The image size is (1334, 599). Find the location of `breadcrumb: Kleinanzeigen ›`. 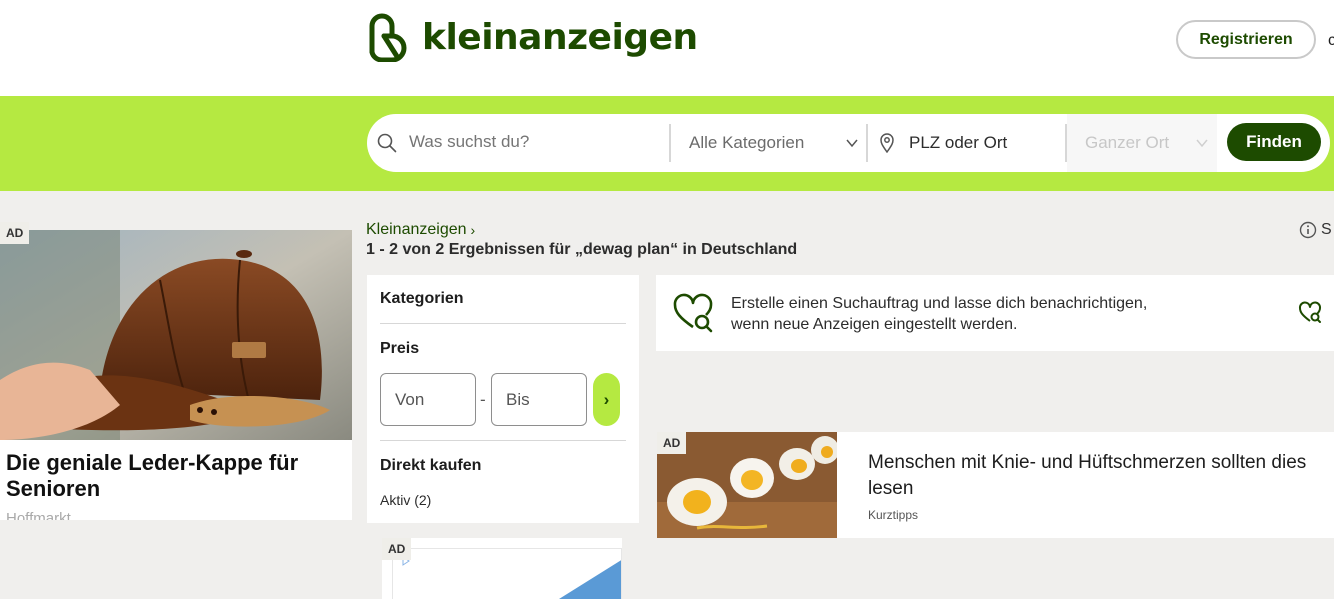

breadcrumb: Kleinanzeigen › is located at coordinates (420, 230).